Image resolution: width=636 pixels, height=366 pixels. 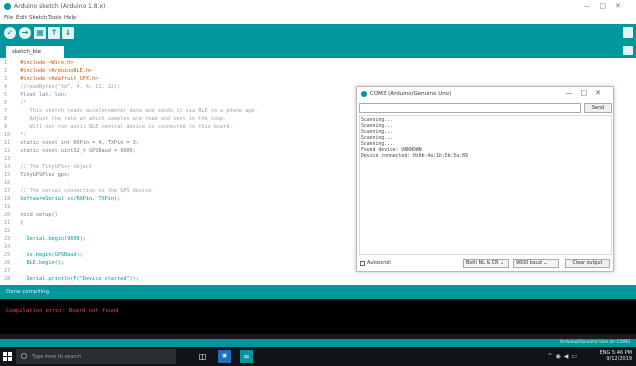 I want to click on code-text: ss.begin(GPSBaud);, so click(x=51, y=255).